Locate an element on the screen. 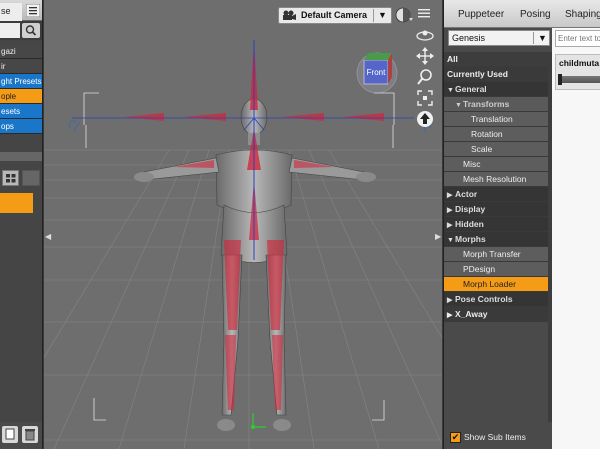 Image resolution: width=600 pixels, height=449 pixels. tree-row: ▶ Pose Controls is located at coordinates (496, 299).